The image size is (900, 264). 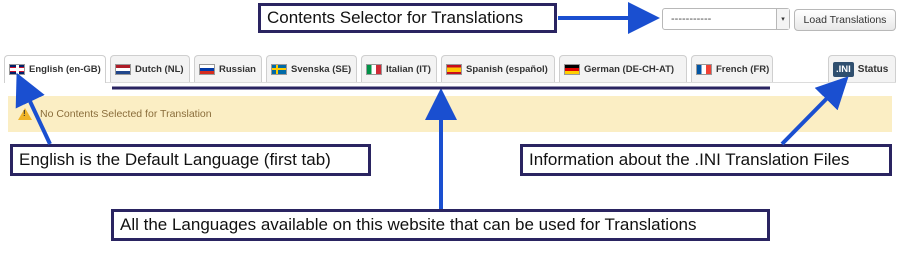 What do you see at coordinates (814, 111) in the screenshot?
I see `arrow-to-status-tab` at bounding box center [814, 111].